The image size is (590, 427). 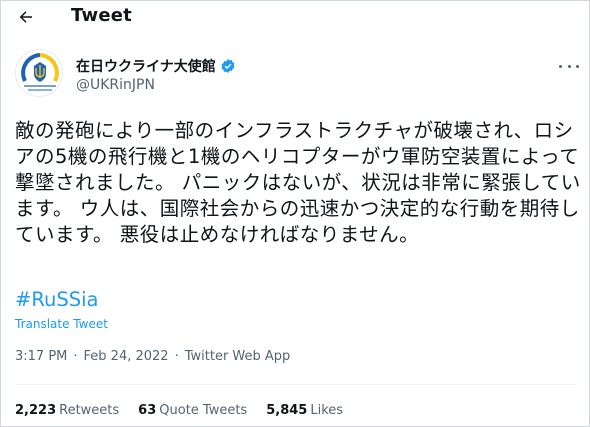 I want to click on likes-count: 5,845, so click(x=287, y=410).